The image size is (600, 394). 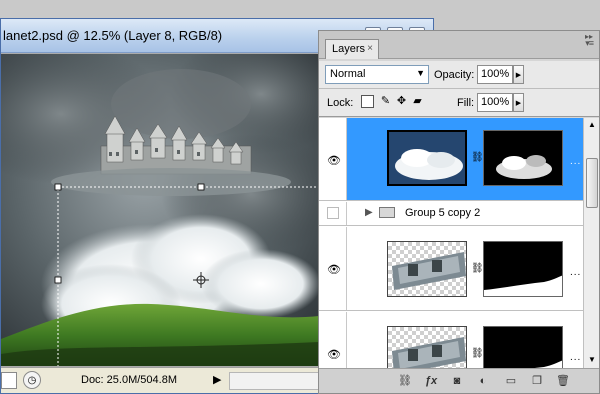 I want to click on fill-slider-button: ▶, so click(x=518, y=102).